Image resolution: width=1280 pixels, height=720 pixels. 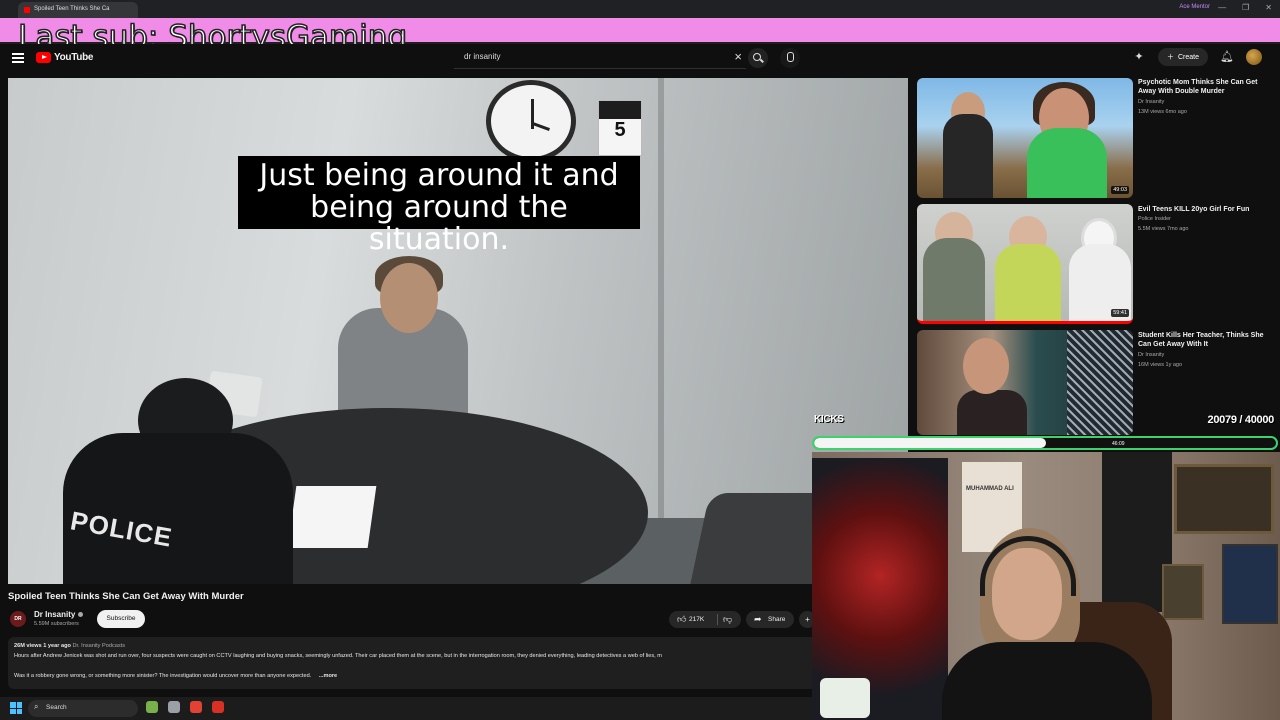 What do you see at coordinates (1224, 499) in the screenshot?
I see `webcam-picture-frame` at bounding box center [1224, 499].